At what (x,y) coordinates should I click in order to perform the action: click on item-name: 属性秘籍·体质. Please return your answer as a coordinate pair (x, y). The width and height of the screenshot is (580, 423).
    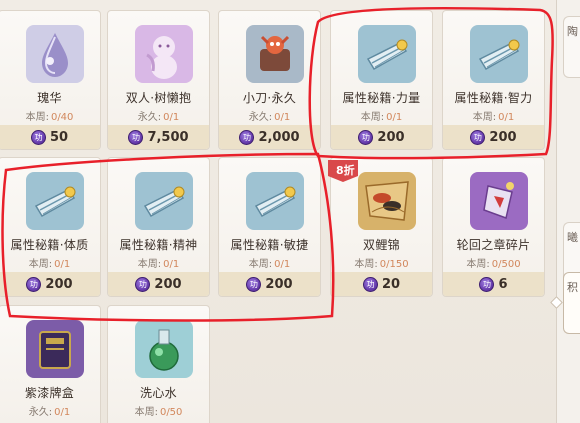
    Looking at the image, I should click on (49, 245).